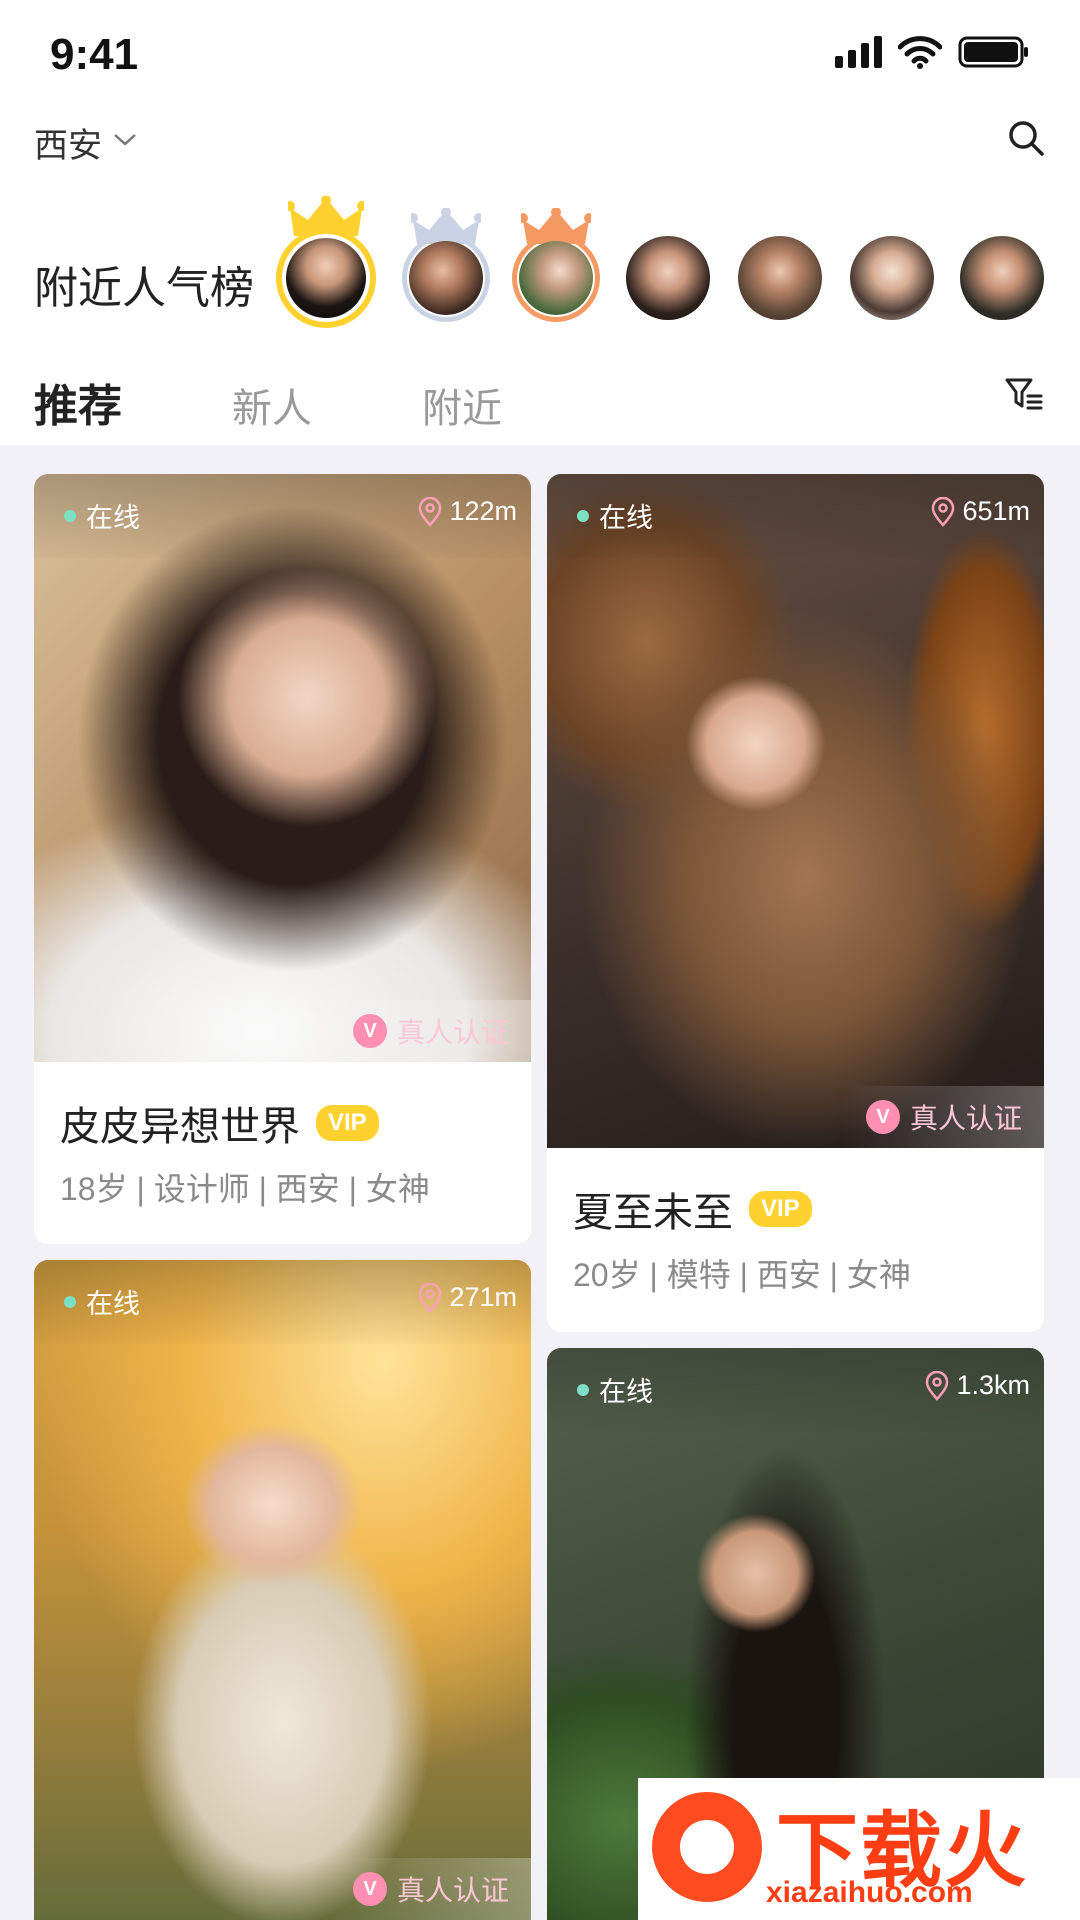 This screenshot has height=1920, width=1080. What do you see at coordinates (869, 1892) in the screenshot?
I see `watermark-url: xiazaihuo.com` at bounding box center [869, 1892].